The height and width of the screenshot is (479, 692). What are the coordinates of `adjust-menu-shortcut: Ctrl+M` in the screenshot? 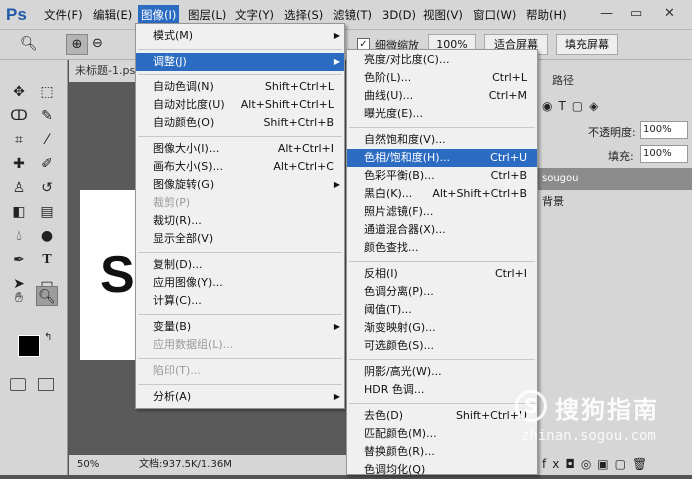 It's located at (507, 95).